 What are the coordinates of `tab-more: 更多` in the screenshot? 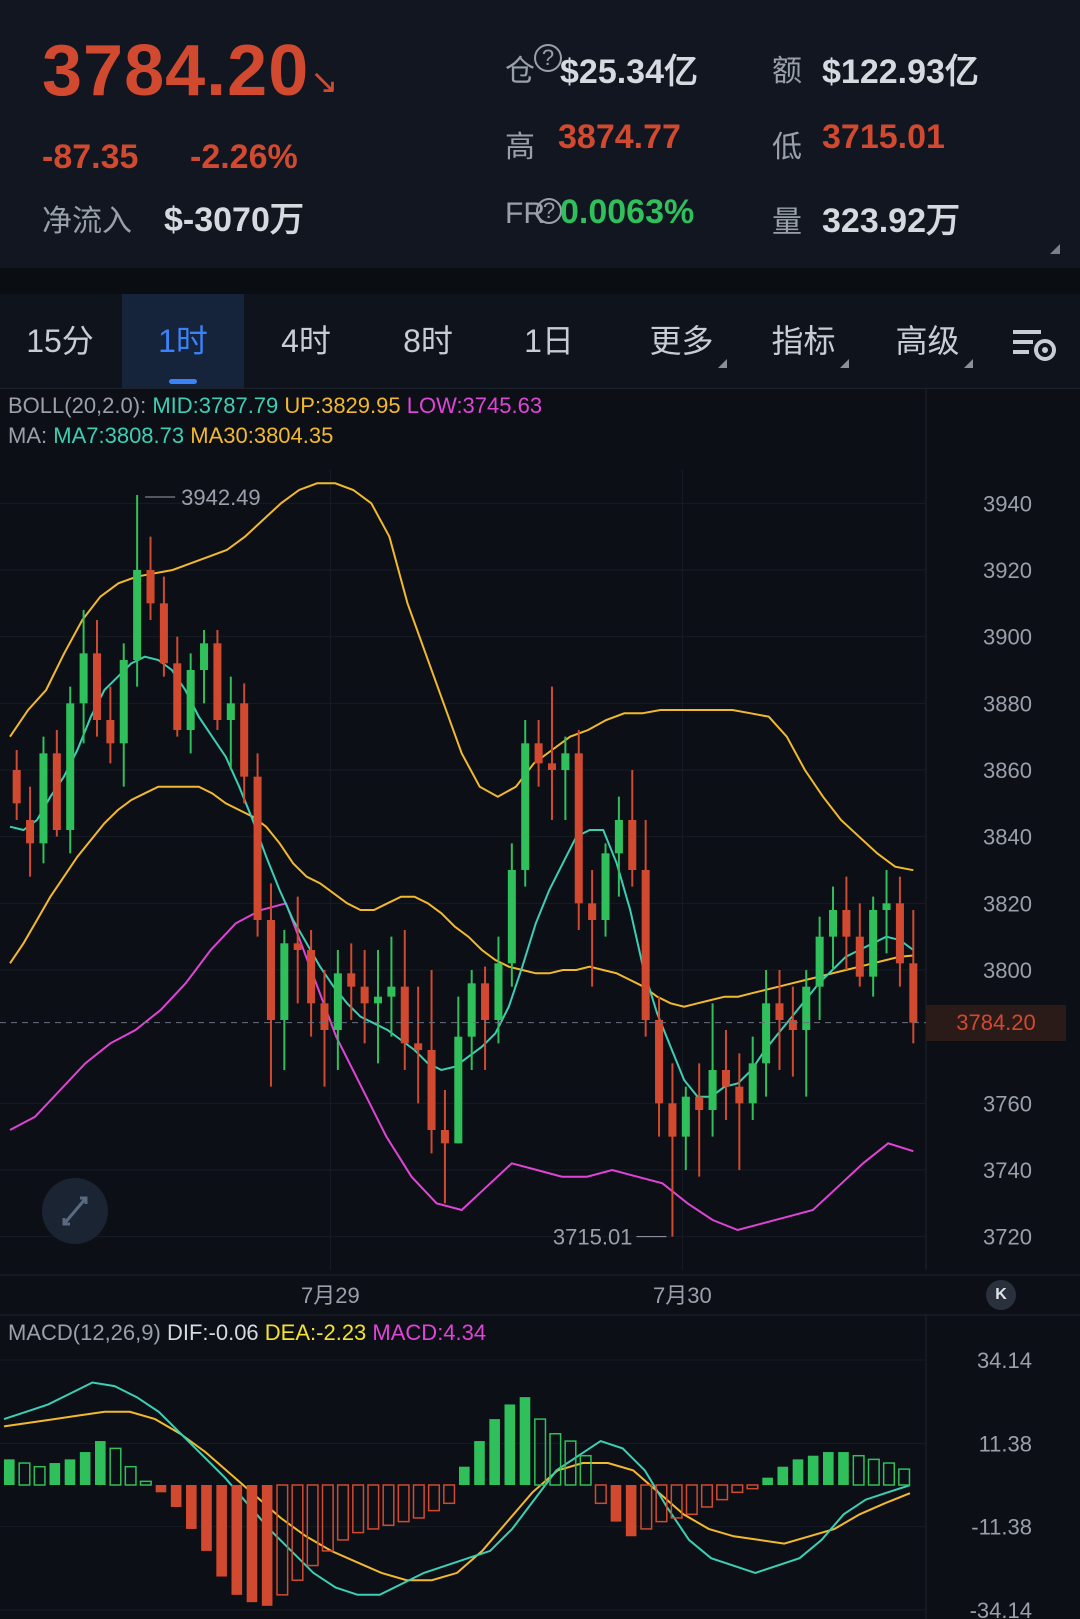 It's located at (688, 341).